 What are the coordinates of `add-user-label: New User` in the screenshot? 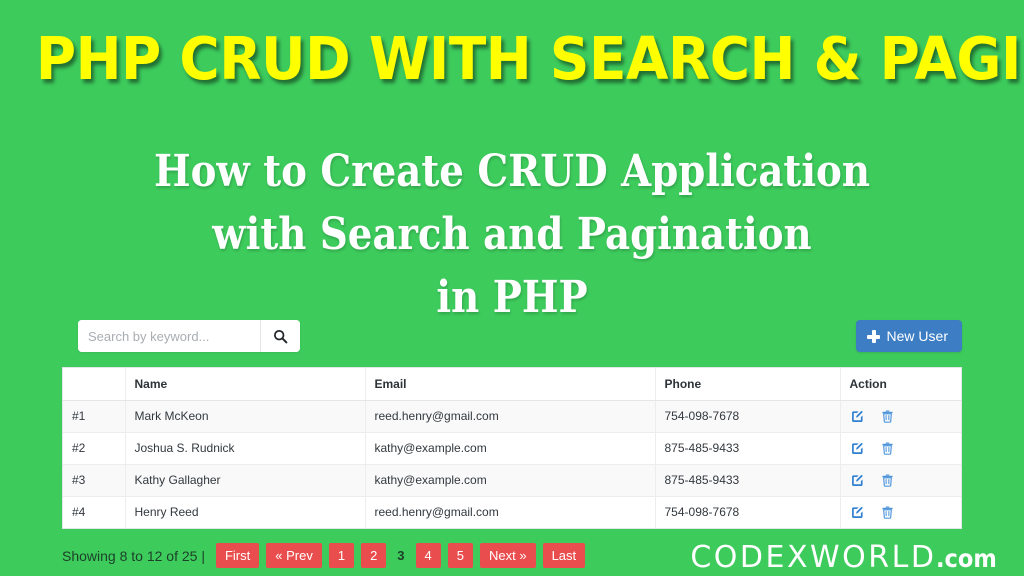 It's located at (917, 336).